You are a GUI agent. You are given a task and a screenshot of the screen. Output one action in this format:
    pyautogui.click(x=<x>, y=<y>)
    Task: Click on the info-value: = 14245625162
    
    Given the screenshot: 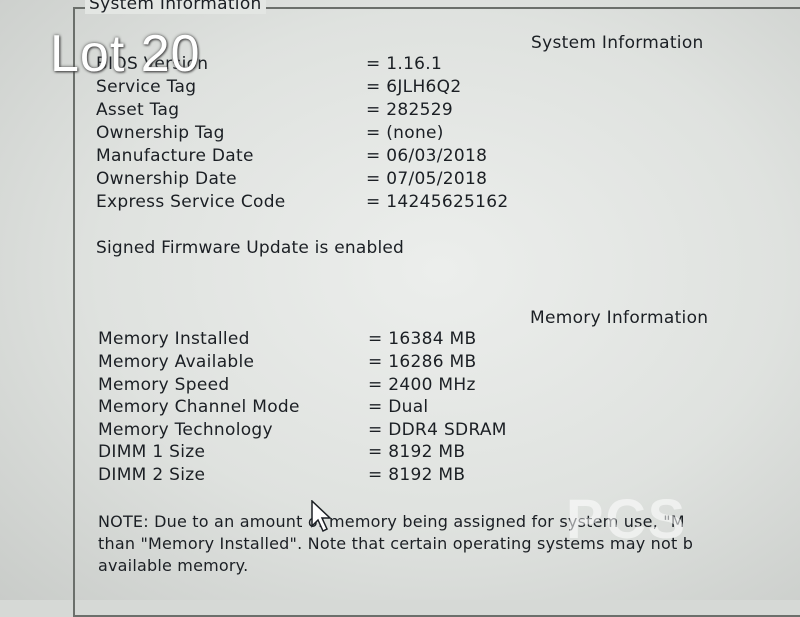 What is the action you would take?
    pyautogui.click(x=437, y=202)
    